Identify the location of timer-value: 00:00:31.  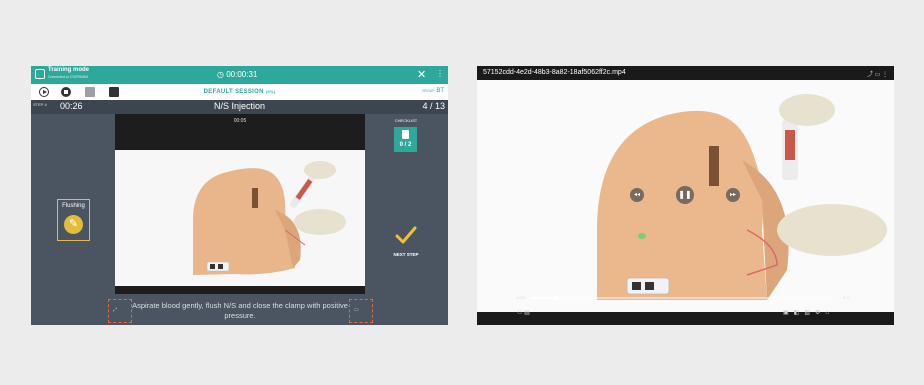
(242, 74).